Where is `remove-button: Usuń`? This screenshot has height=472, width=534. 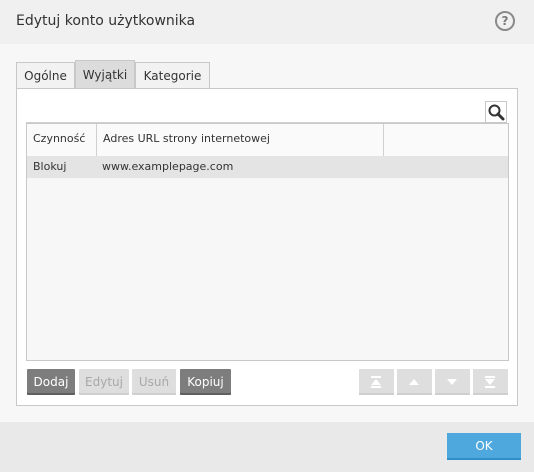 remove-button: Usuń is located at coordinates (154, 382).